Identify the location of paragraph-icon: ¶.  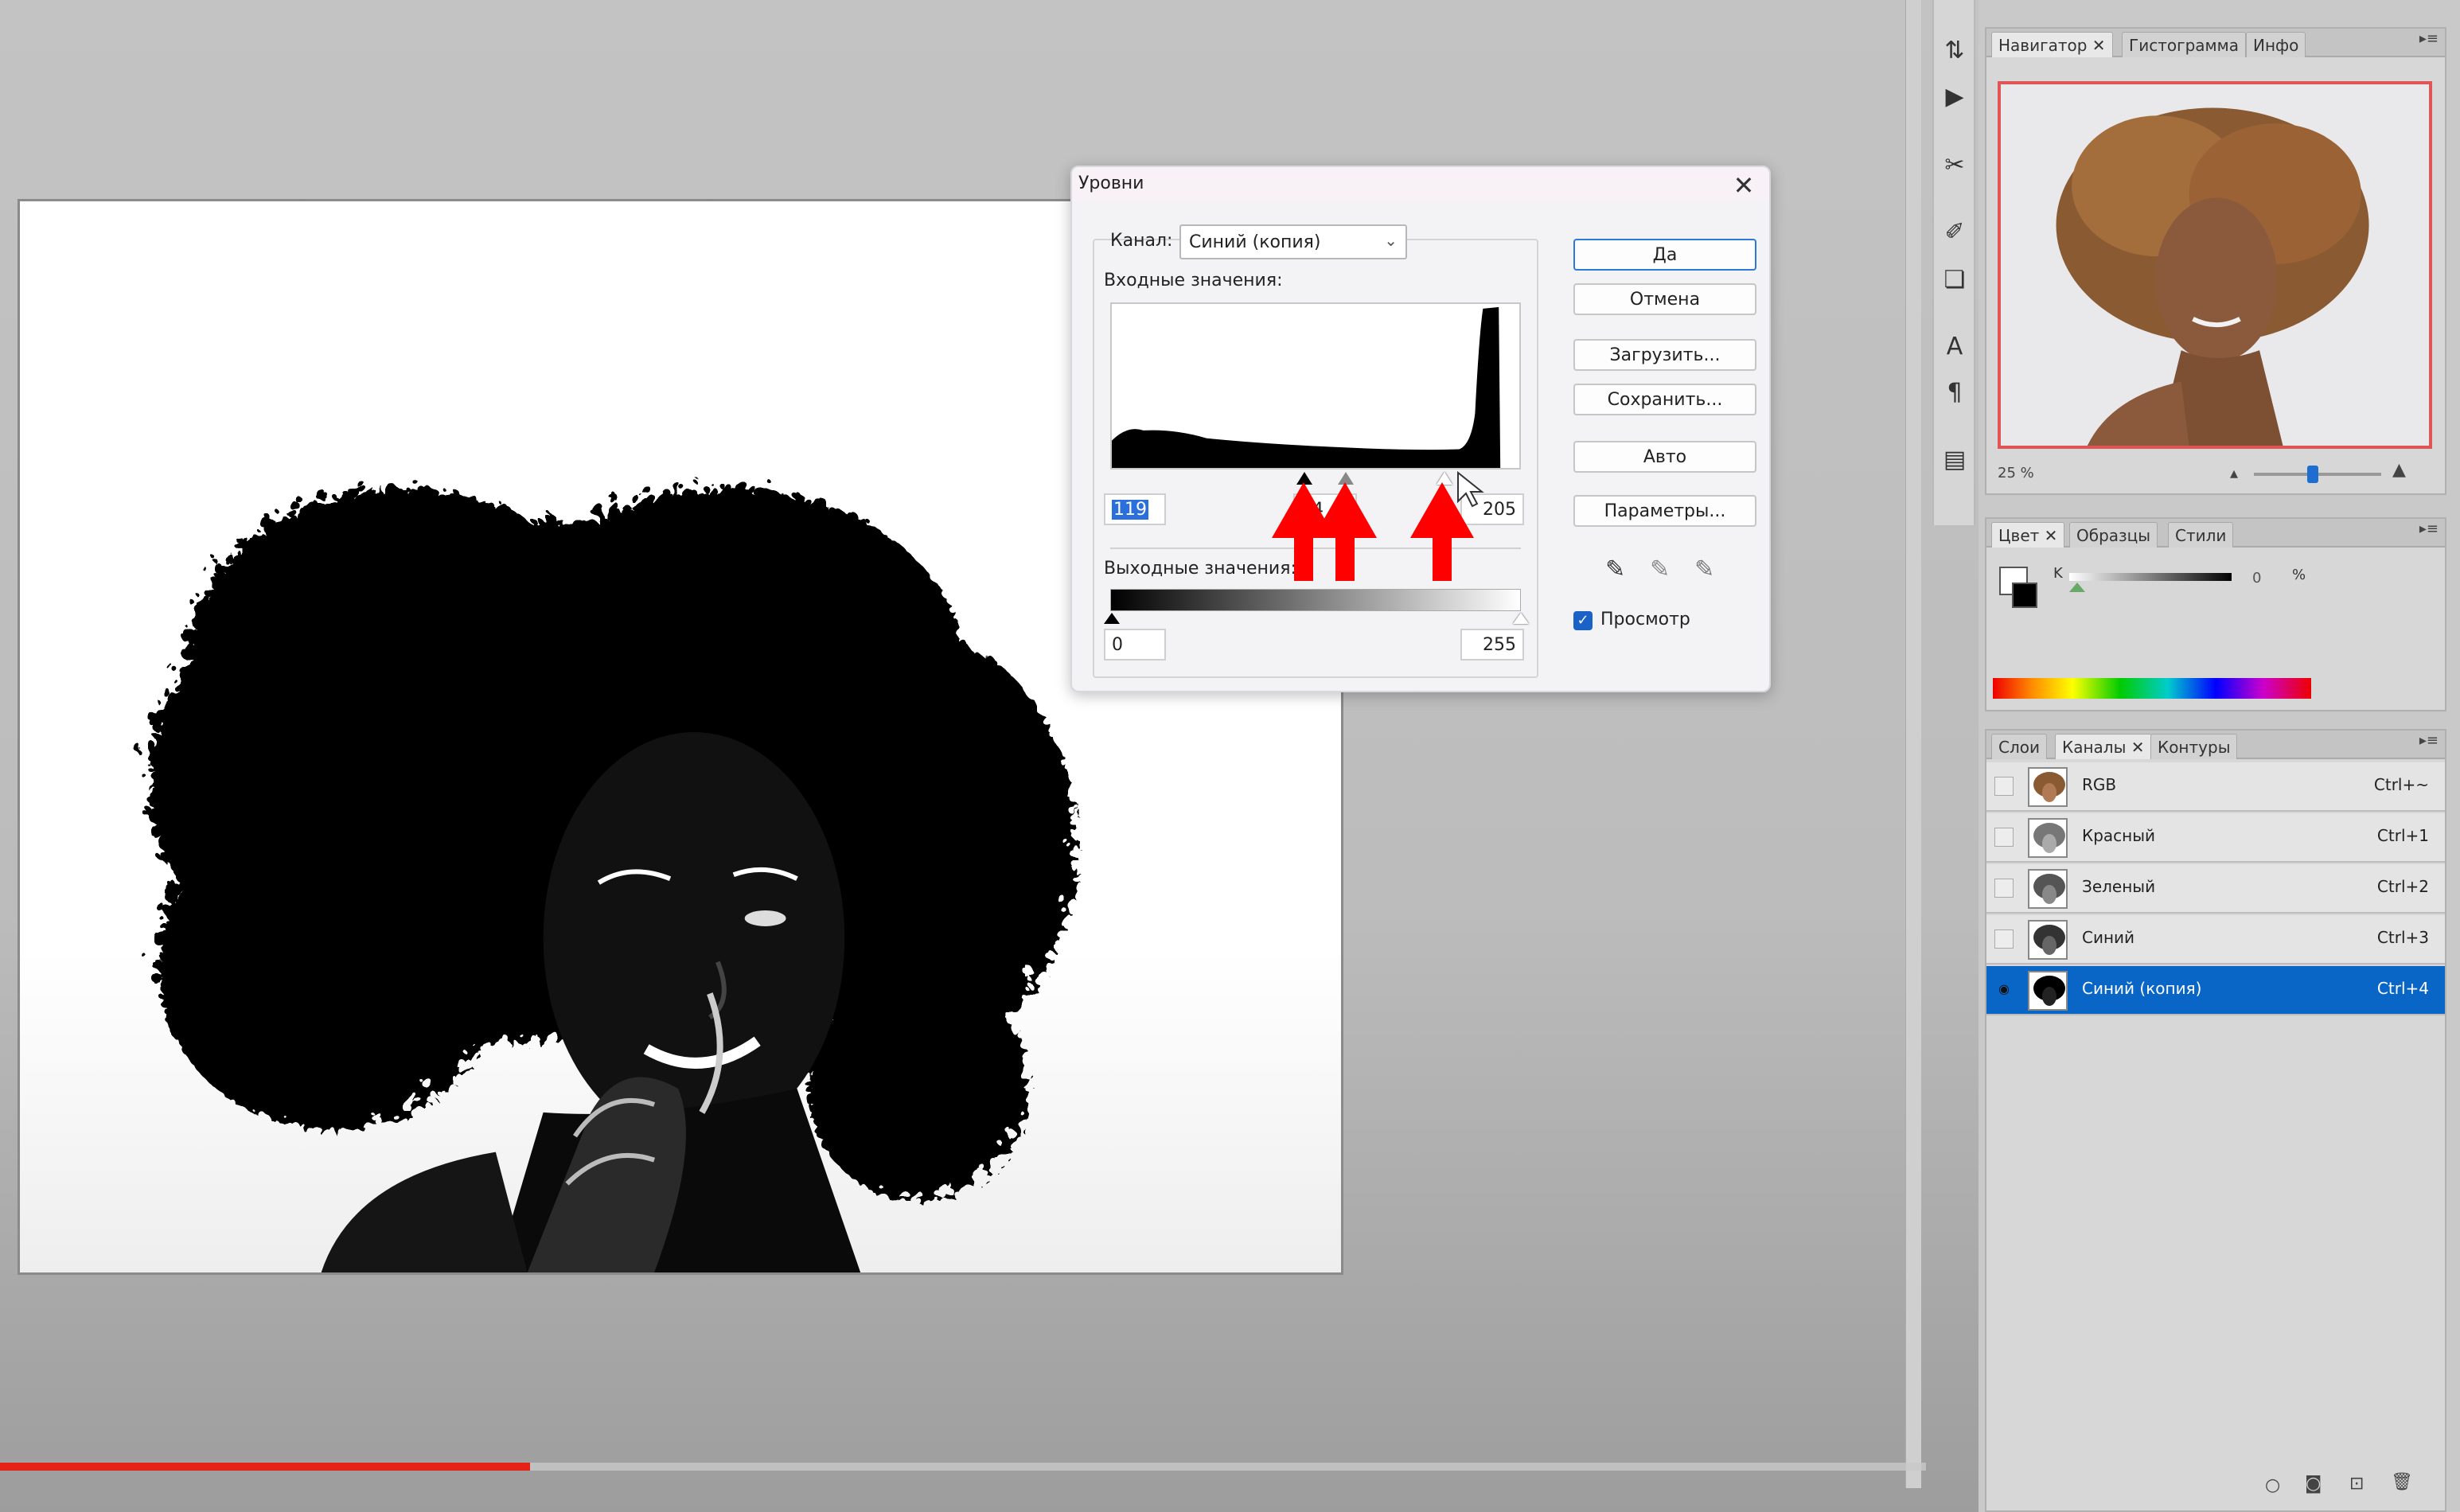
(1955, 395).